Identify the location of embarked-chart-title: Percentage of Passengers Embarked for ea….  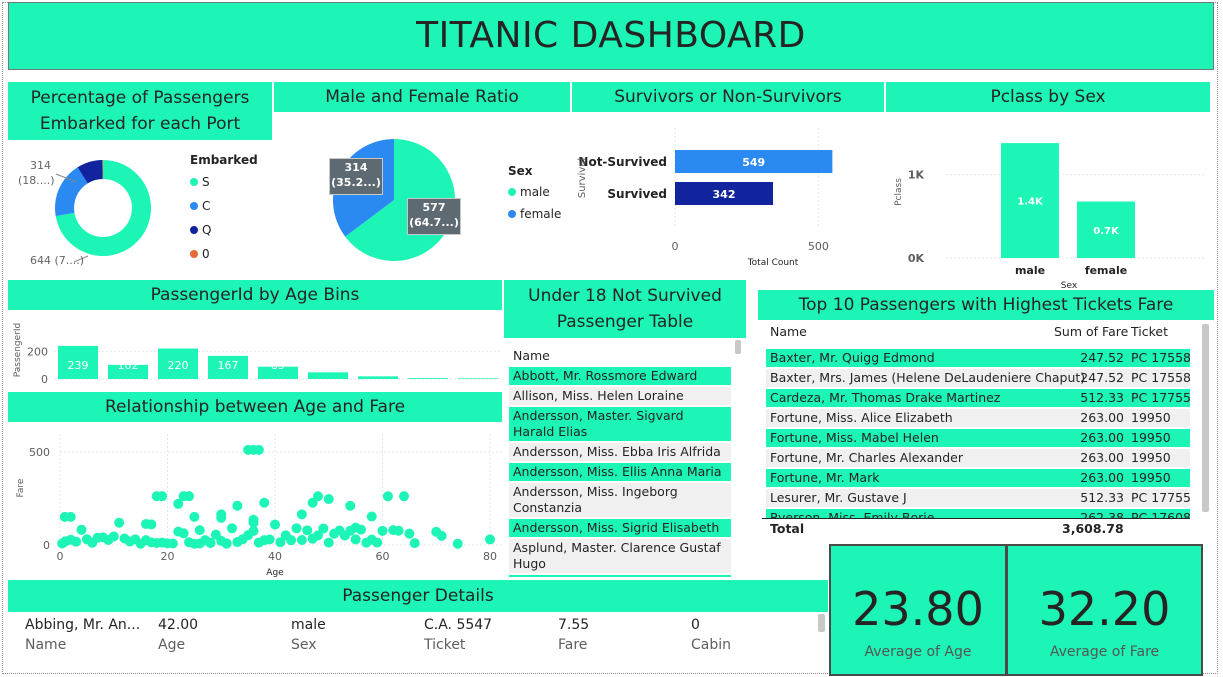
(140, 111).